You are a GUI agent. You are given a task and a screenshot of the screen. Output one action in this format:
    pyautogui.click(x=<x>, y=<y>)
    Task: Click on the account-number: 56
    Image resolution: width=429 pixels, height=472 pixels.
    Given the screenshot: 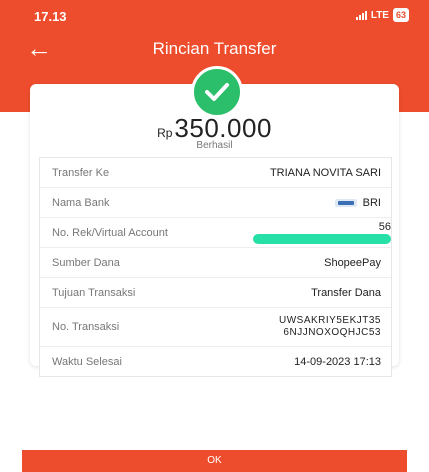 What is the action you would take?
    pyautogui.click(x=384, y=226)
    